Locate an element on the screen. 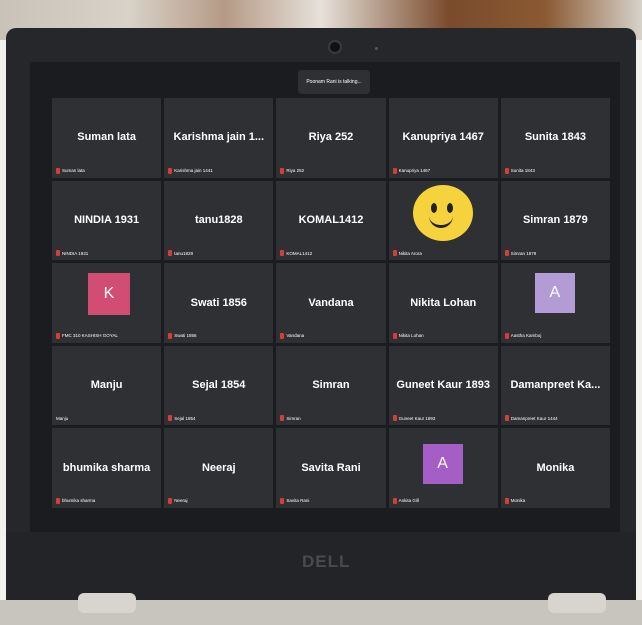  participant-tile: Manju Manju is located at coordinates (107, 385).